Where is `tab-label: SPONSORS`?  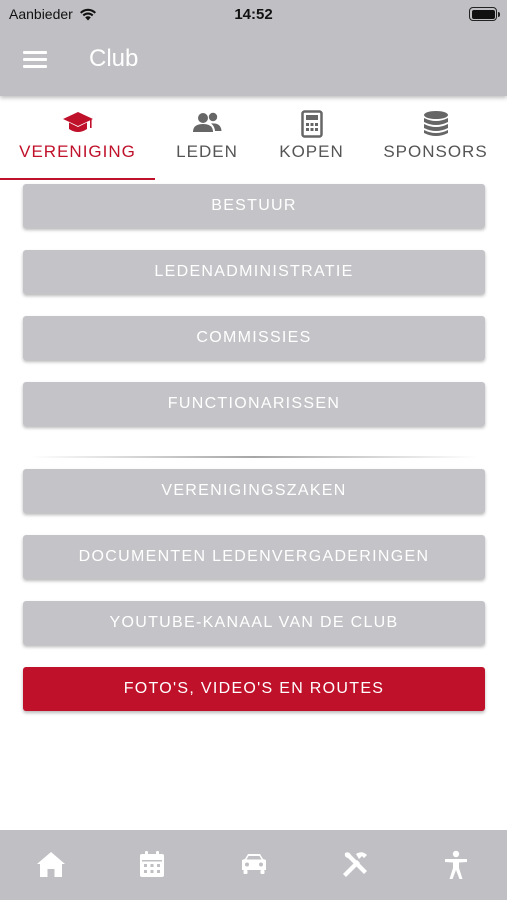
tab-label: SPONSORS is located at coordinates (435, 151).